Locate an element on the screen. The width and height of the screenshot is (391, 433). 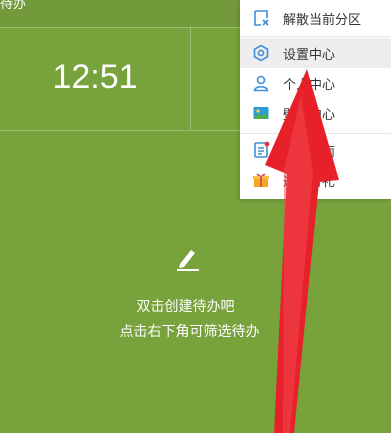
user-icon is located at coordinates (261, 83).